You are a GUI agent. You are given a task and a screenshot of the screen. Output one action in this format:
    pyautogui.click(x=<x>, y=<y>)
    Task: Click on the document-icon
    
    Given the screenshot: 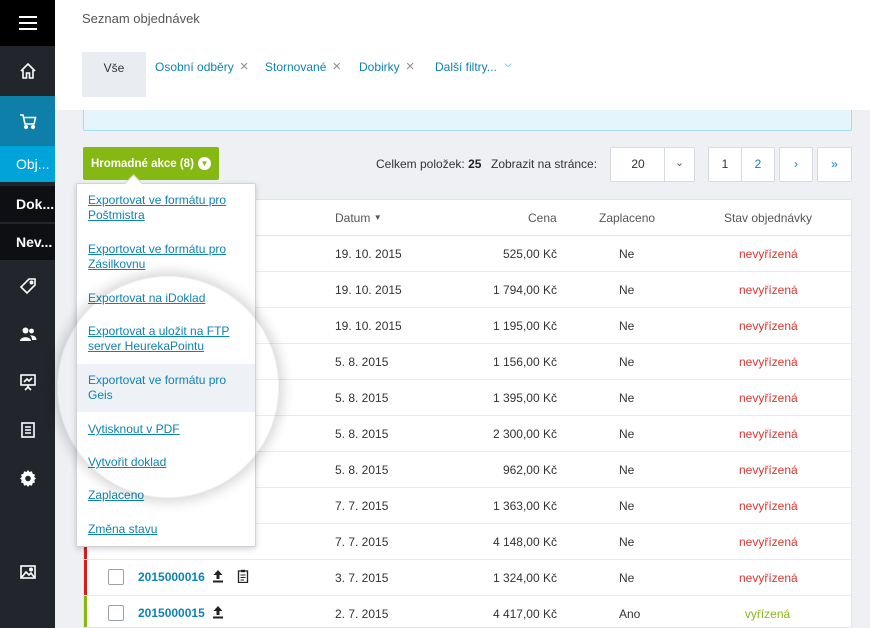 What is the action you would take?
    pyautogui.click(x=27, y=430)
    